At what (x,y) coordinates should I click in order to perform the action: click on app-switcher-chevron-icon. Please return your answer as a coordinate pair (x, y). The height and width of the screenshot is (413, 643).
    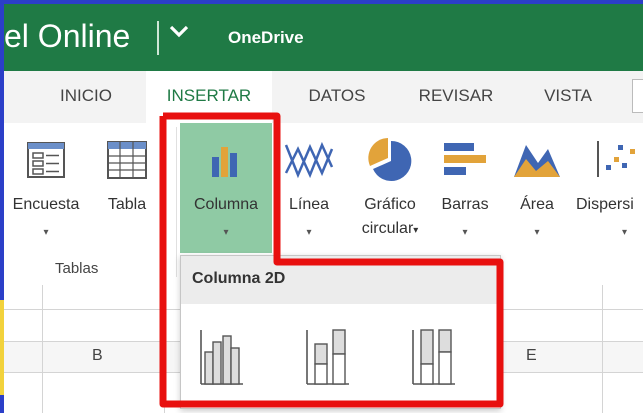
    Looking at the image, I should click on (179, 34).